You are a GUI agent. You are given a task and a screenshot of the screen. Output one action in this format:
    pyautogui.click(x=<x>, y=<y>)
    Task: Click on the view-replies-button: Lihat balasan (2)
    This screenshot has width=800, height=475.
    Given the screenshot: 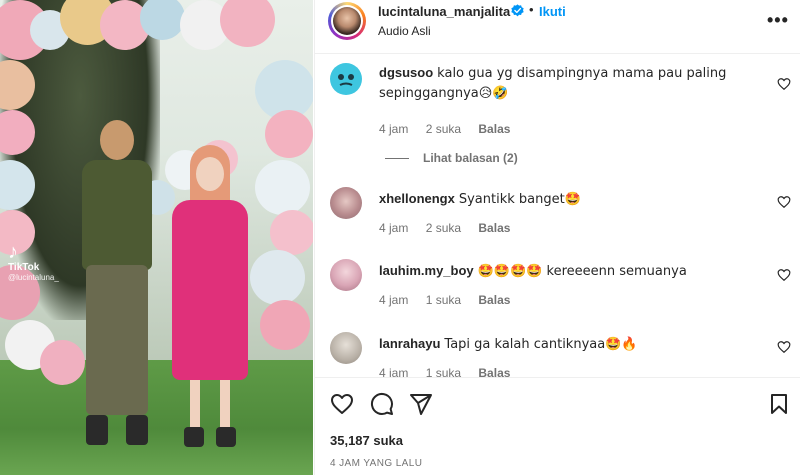 What is the action you would take?
    pyautogui.click(x=451, y=158)
    